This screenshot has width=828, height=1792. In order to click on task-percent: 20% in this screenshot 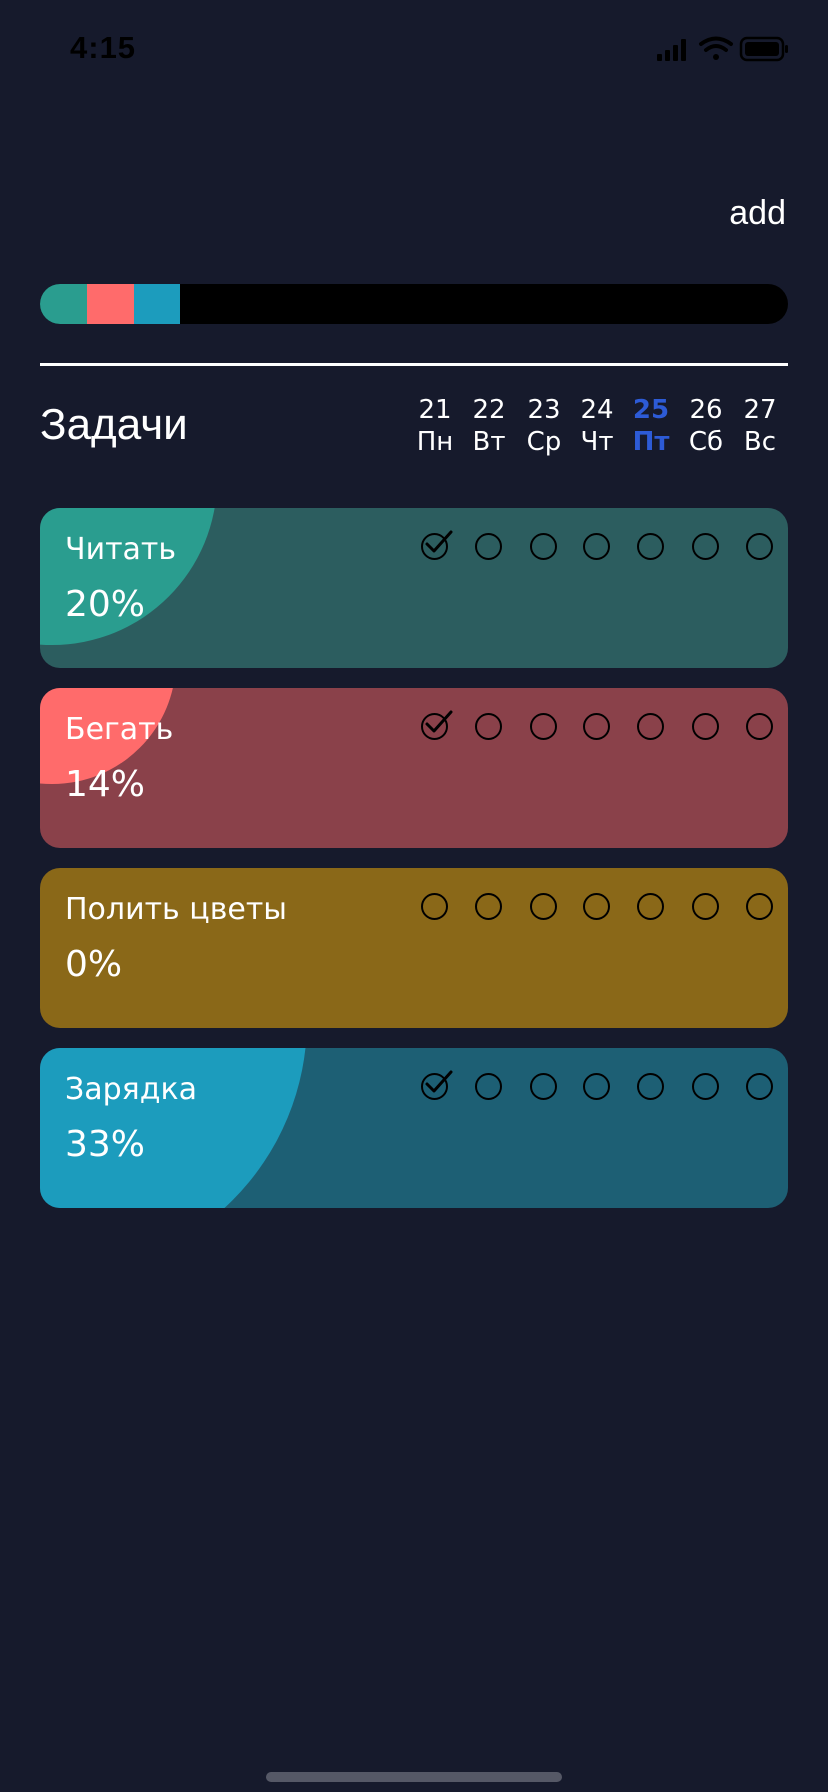, I will do `click(105, 604)`.